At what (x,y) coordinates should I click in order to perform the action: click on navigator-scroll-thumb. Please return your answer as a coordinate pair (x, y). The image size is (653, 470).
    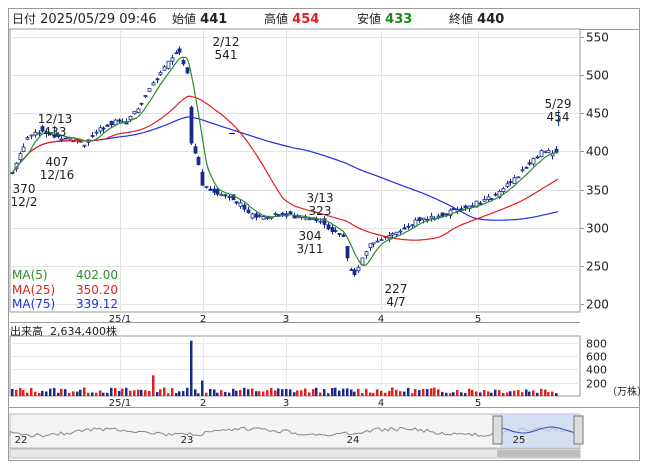
    Looking at the image, I should click on (538, 453).